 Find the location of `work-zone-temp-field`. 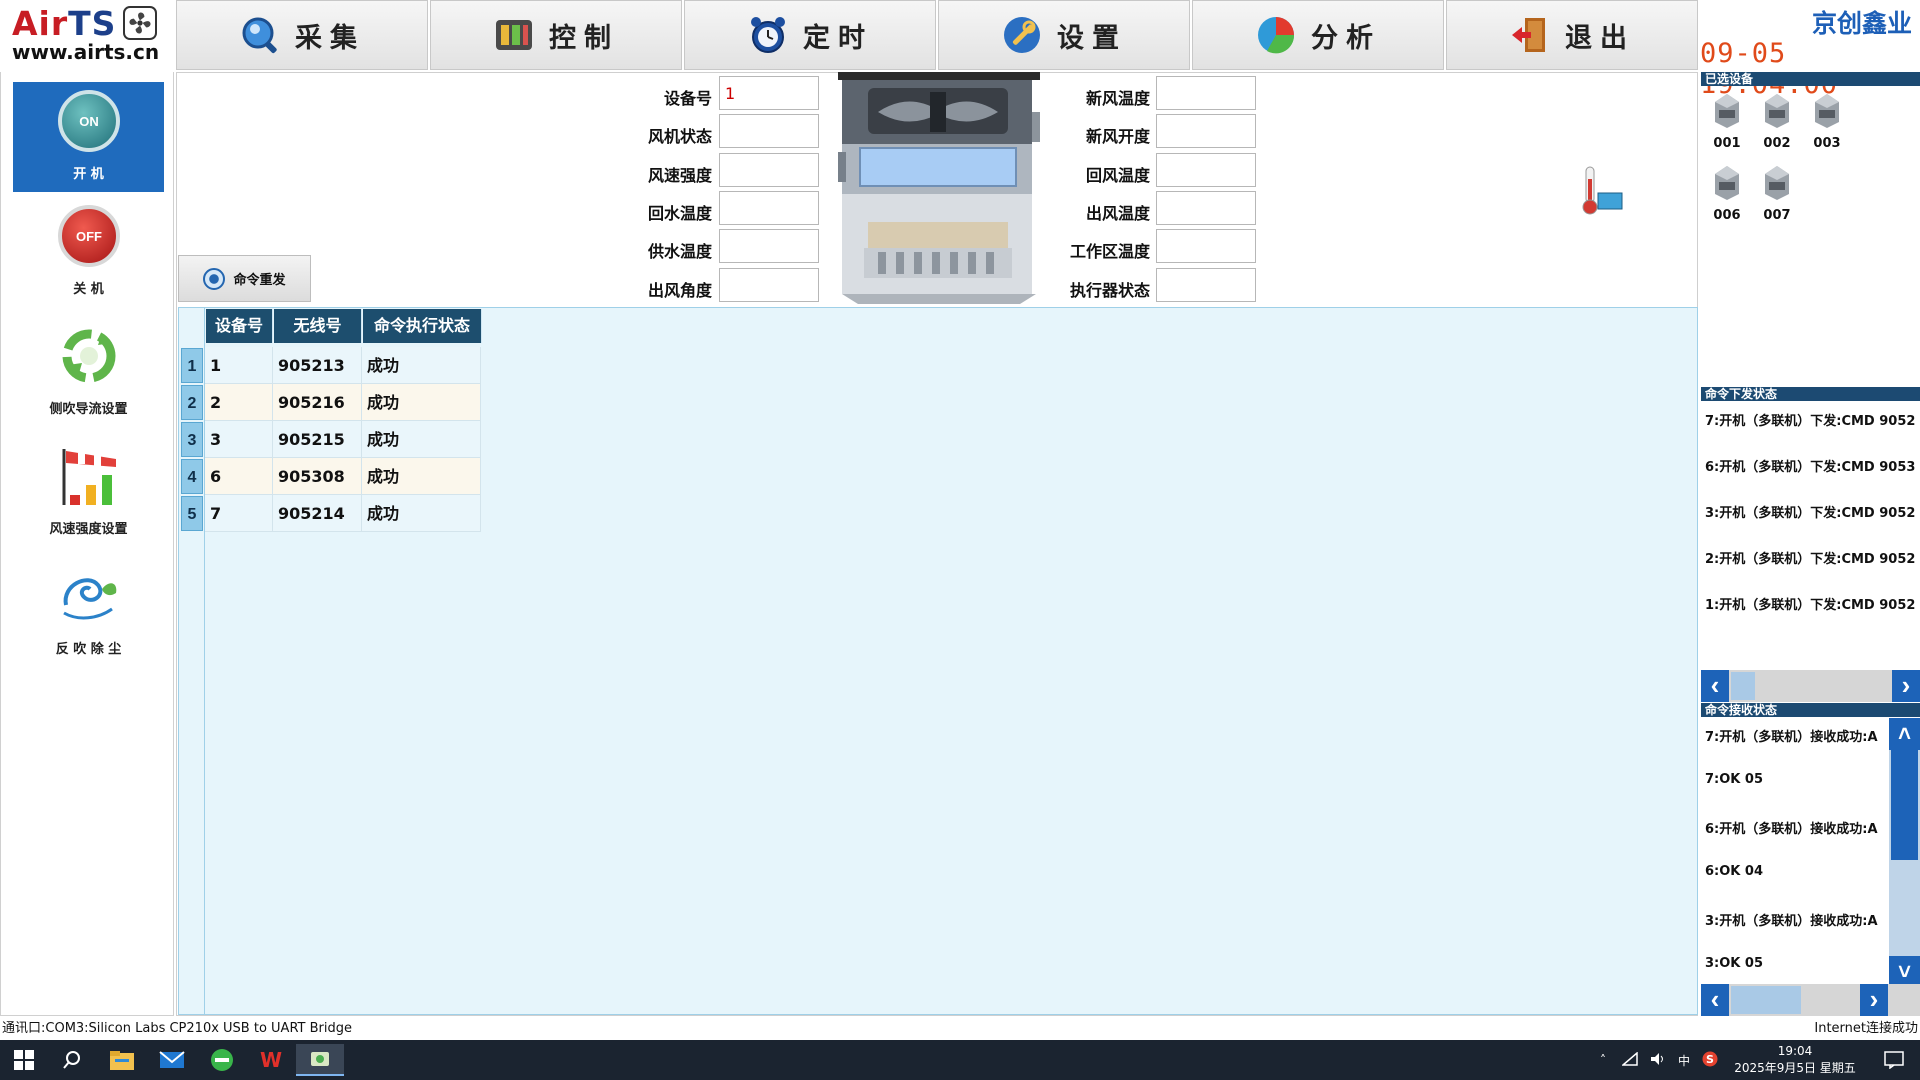

work-zone-temp-field is located at coordinates (1206, 246).